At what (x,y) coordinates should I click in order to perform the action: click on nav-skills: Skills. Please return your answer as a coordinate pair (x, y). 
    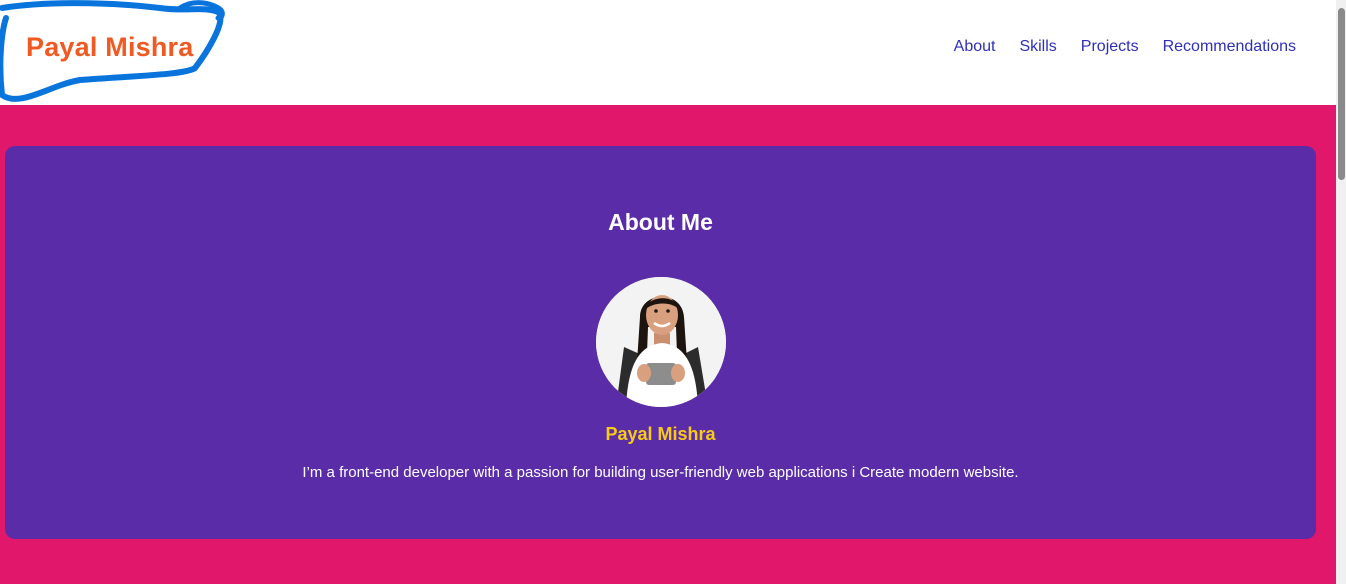
    Looking at the image, I should click on (1037, 47).